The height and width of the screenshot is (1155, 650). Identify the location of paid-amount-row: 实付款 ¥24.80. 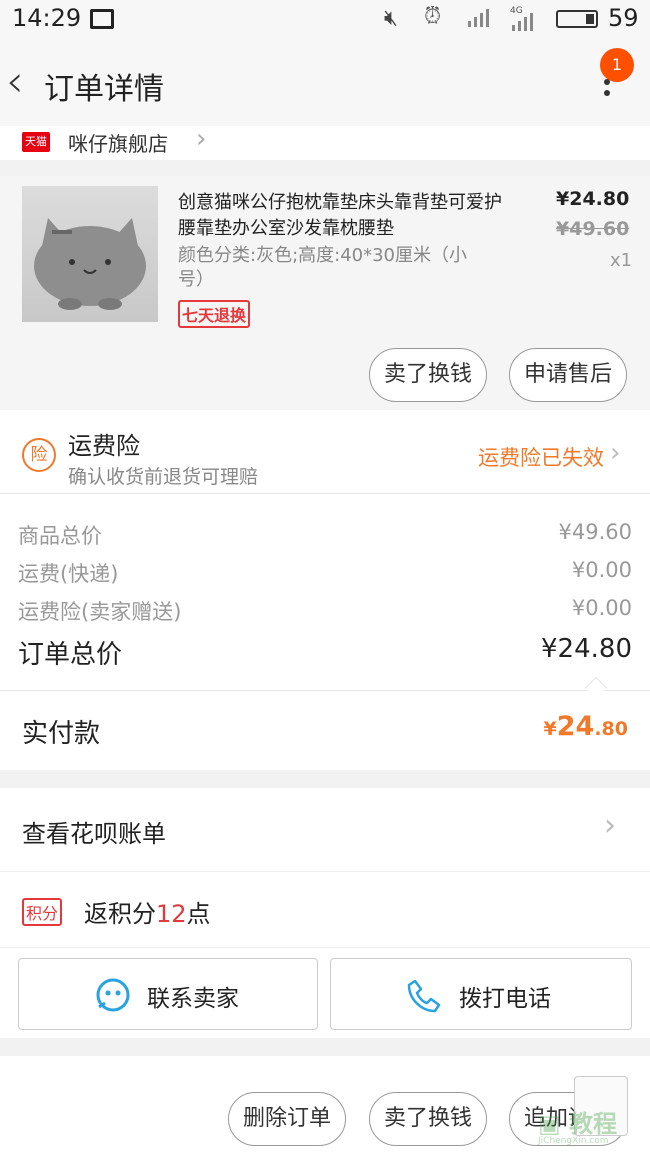
(325, 730).